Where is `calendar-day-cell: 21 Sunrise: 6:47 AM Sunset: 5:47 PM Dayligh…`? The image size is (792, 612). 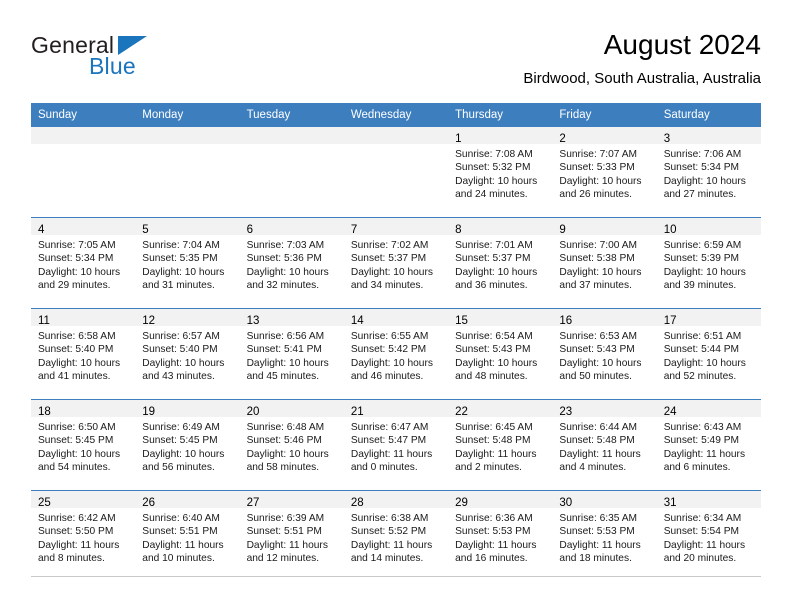
calendar-day-cell: 21 Sunrise: 6:47 AM Sunset: 5:47 PM Dayligh… is located at coordinates (396, 445).